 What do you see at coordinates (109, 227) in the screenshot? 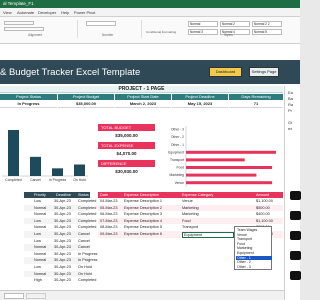
I see `table-cell: 08-Mar-23` at bounding box center [109, 227].